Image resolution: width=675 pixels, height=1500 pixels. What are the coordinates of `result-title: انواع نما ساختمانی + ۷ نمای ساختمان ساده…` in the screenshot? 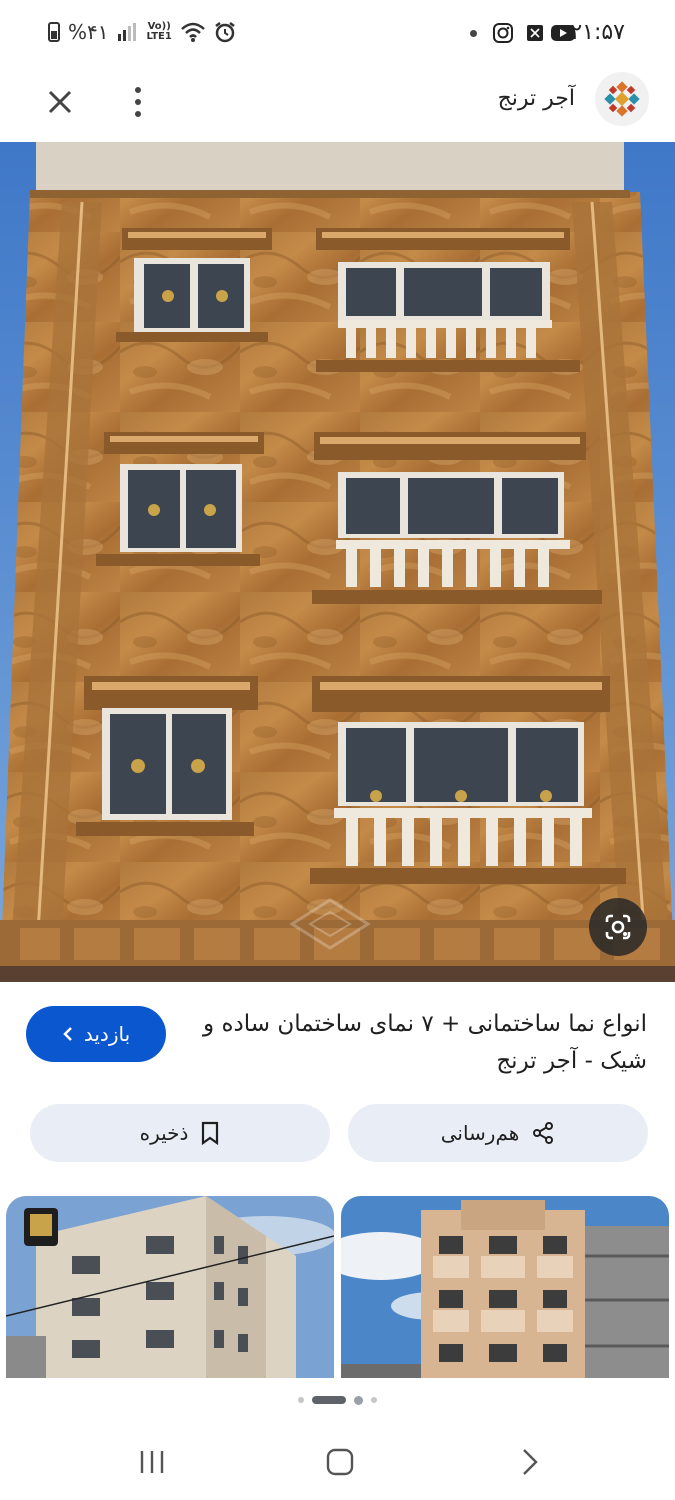 It's located at (422, 1043).